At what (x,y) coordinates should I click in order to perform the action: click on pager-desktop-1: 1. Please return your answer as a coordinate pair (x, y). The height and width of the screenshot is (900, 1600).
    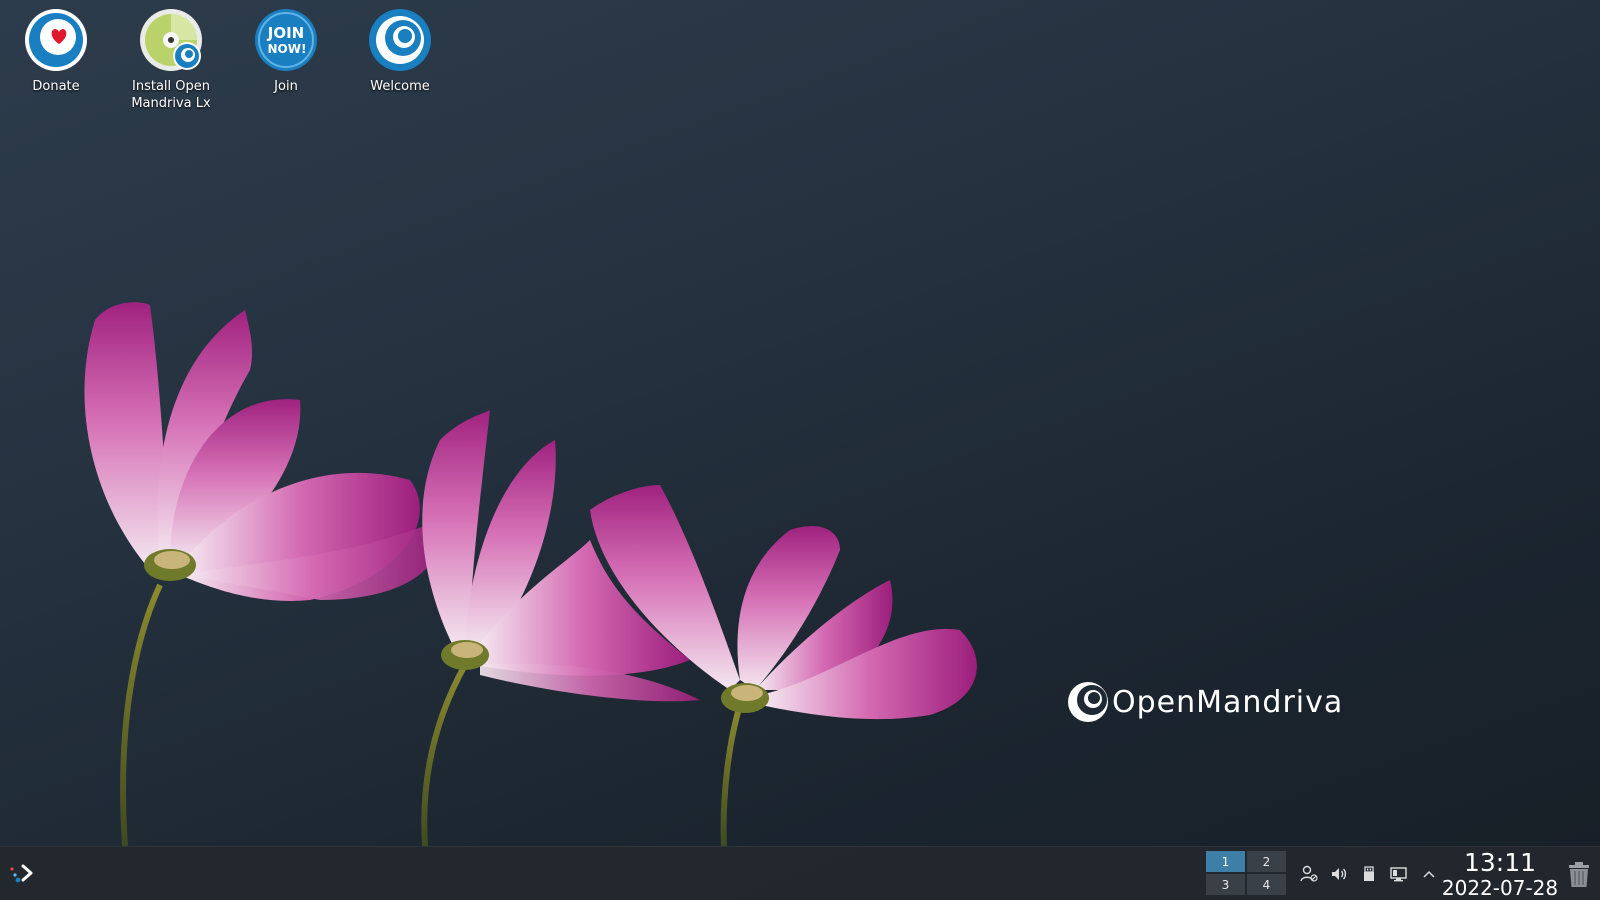
    Looking at the image, I should click on (1225, 861).